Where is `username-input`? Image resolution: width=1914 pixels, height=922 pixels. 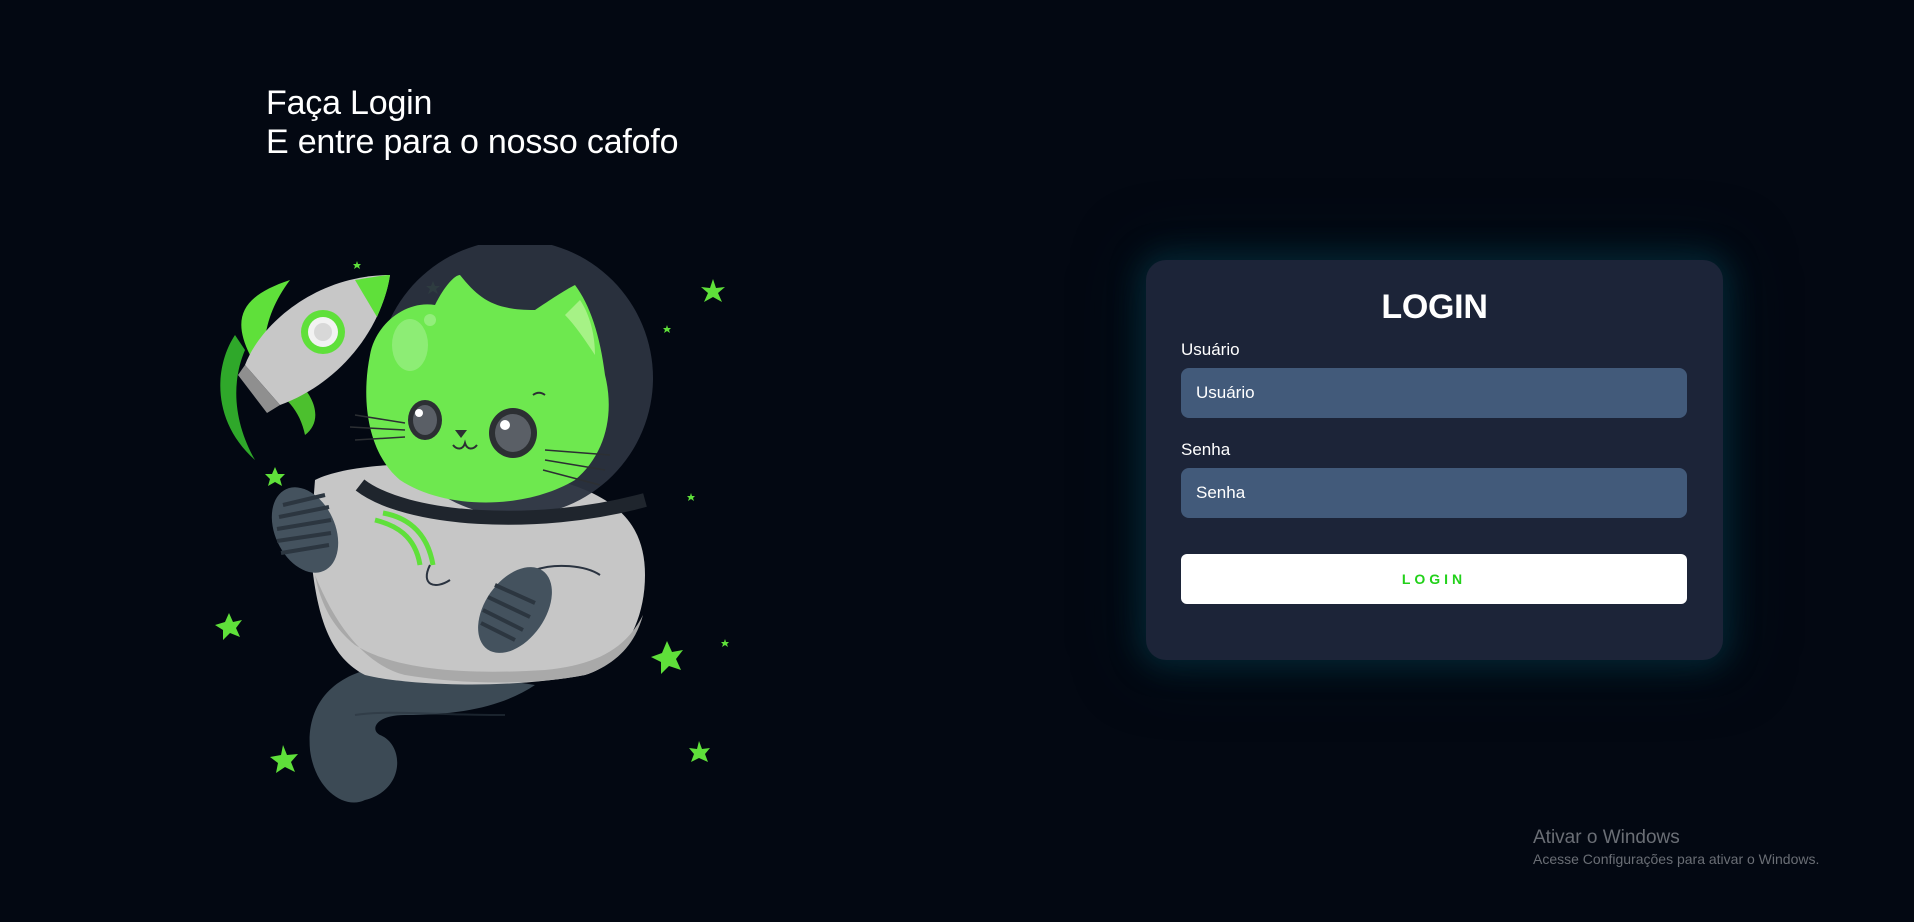 username-input is located at coordinates (1434, 393).